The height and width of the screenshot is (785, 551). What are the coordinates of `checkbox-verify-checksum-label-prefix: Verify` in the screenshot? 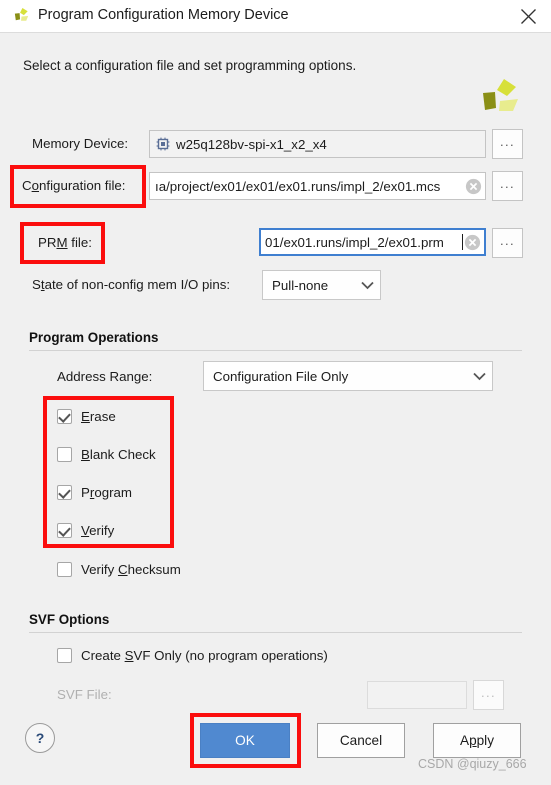 It's located at (99, 569).